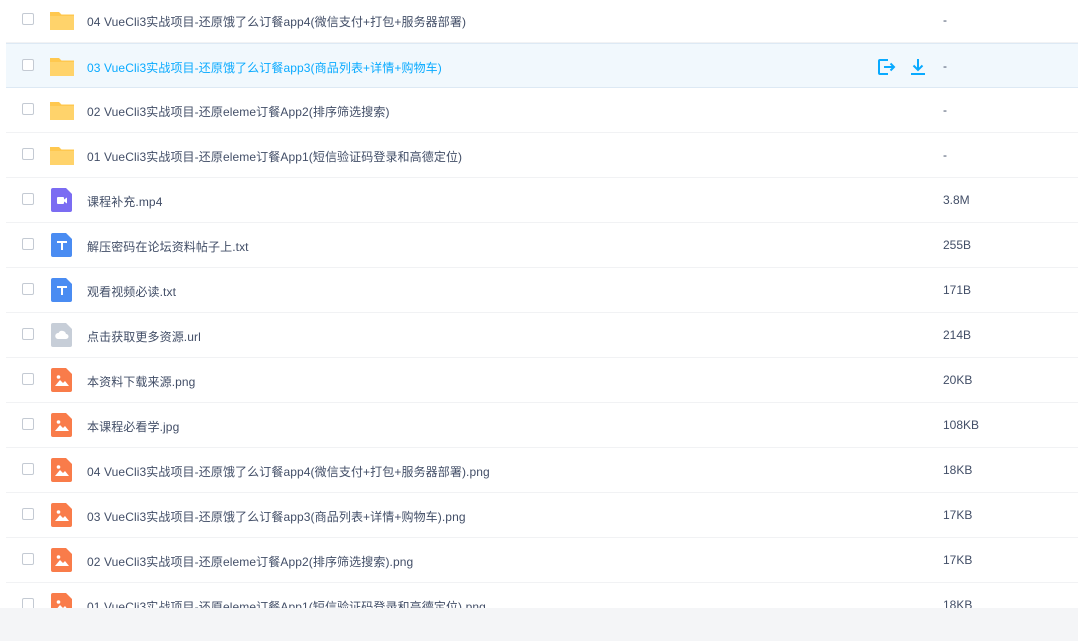 The width and height of the screenshot is (1078, 641). Describe the element at coordinates (542, 290) in the screenshot. I see `file-row: 观看视频必读.txt 171B` at that location.